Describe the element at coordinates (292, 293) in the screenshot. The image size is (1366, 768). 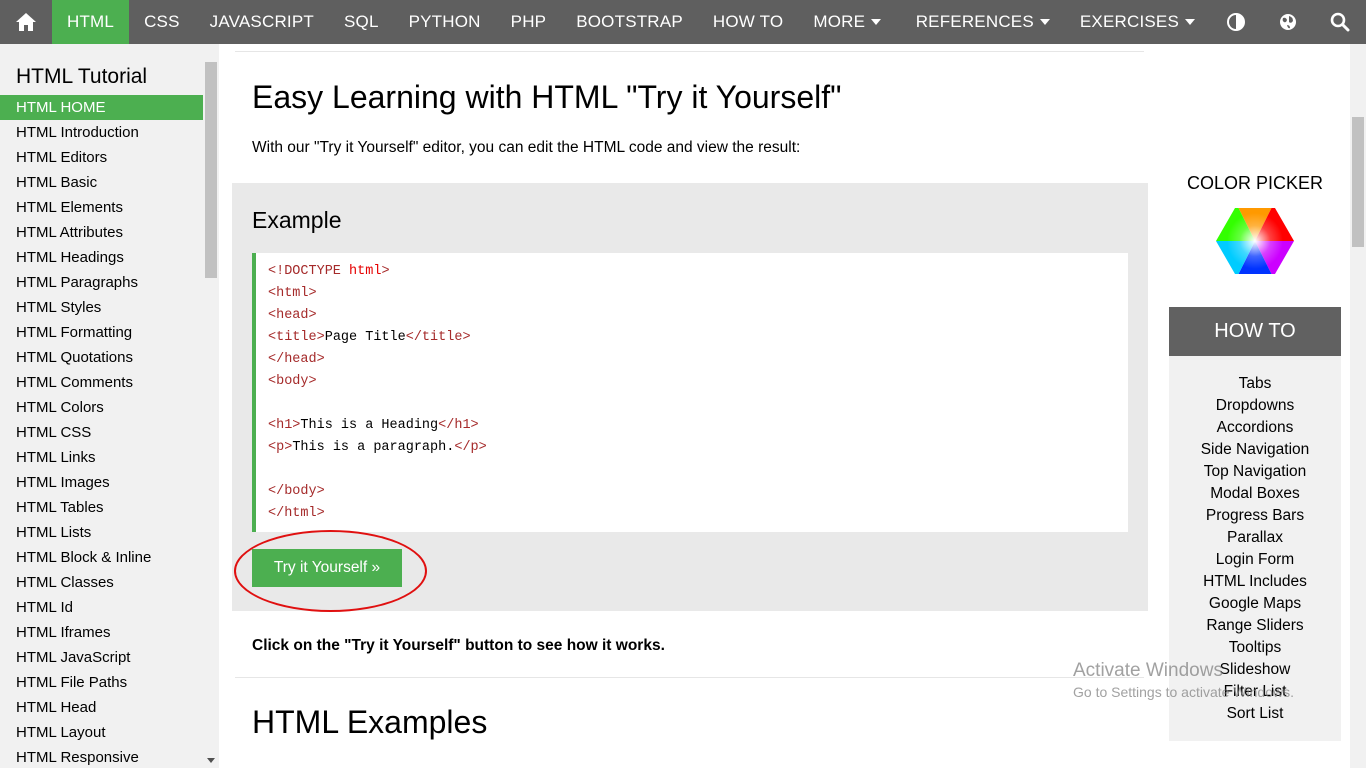
I see `code-line: <html>` at that location.